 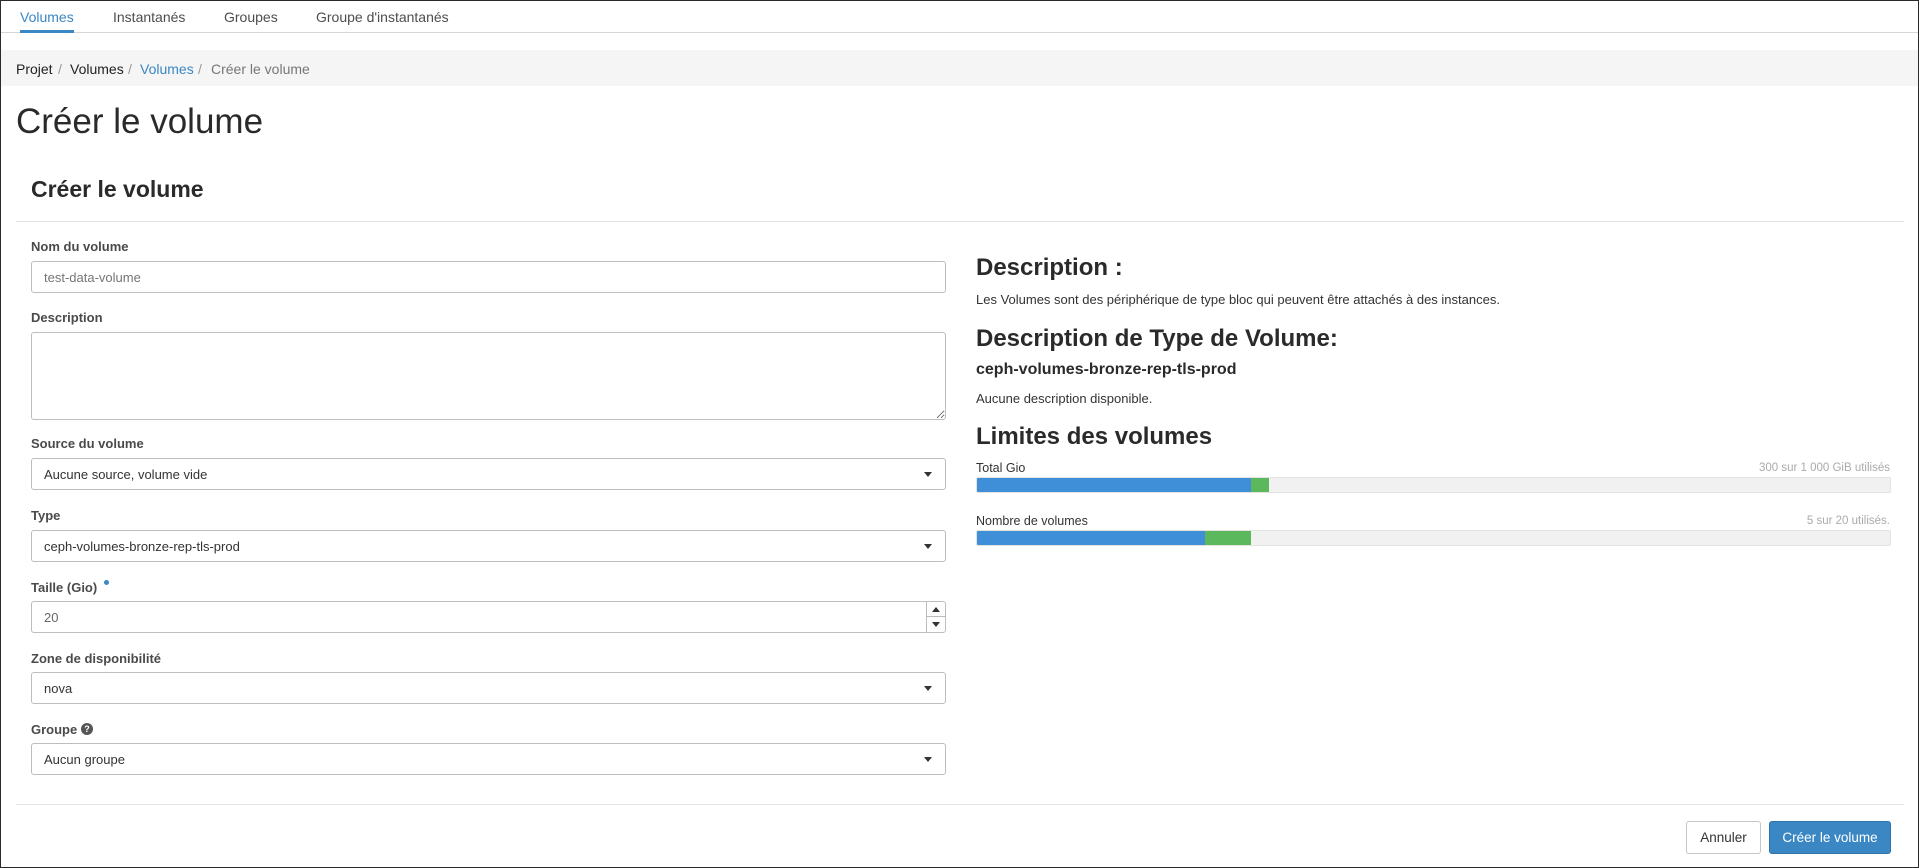 What do you see at coordinates (84, 759) in the screenshot?
I see `group-value: Aucun groupe` at bounding box center [84, 759].